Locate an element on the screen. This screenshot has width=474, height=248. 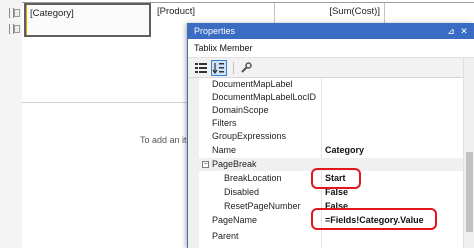
categorized-button is located at coordinates (201, 68).